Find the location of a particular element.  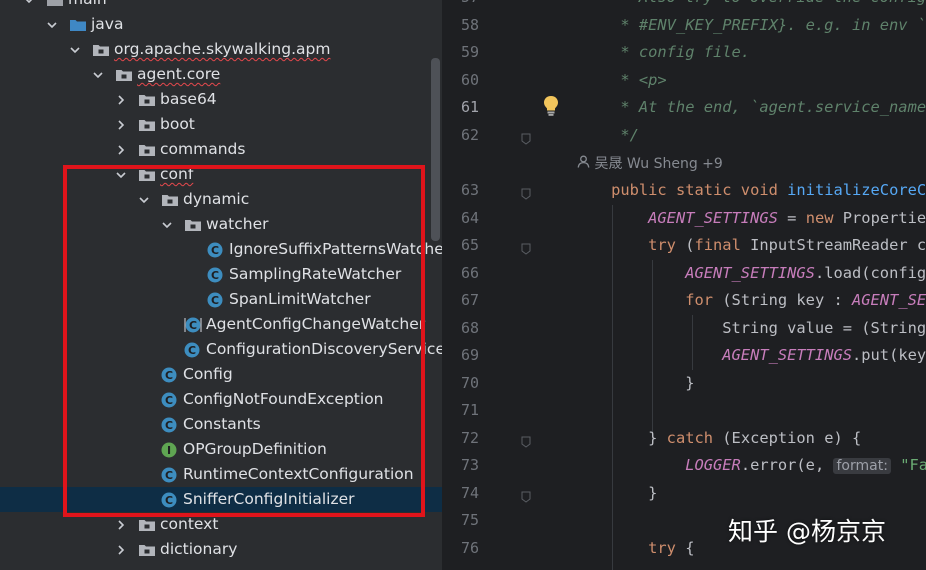

tree-item-label: Constants is located at coordinates (222, 424).